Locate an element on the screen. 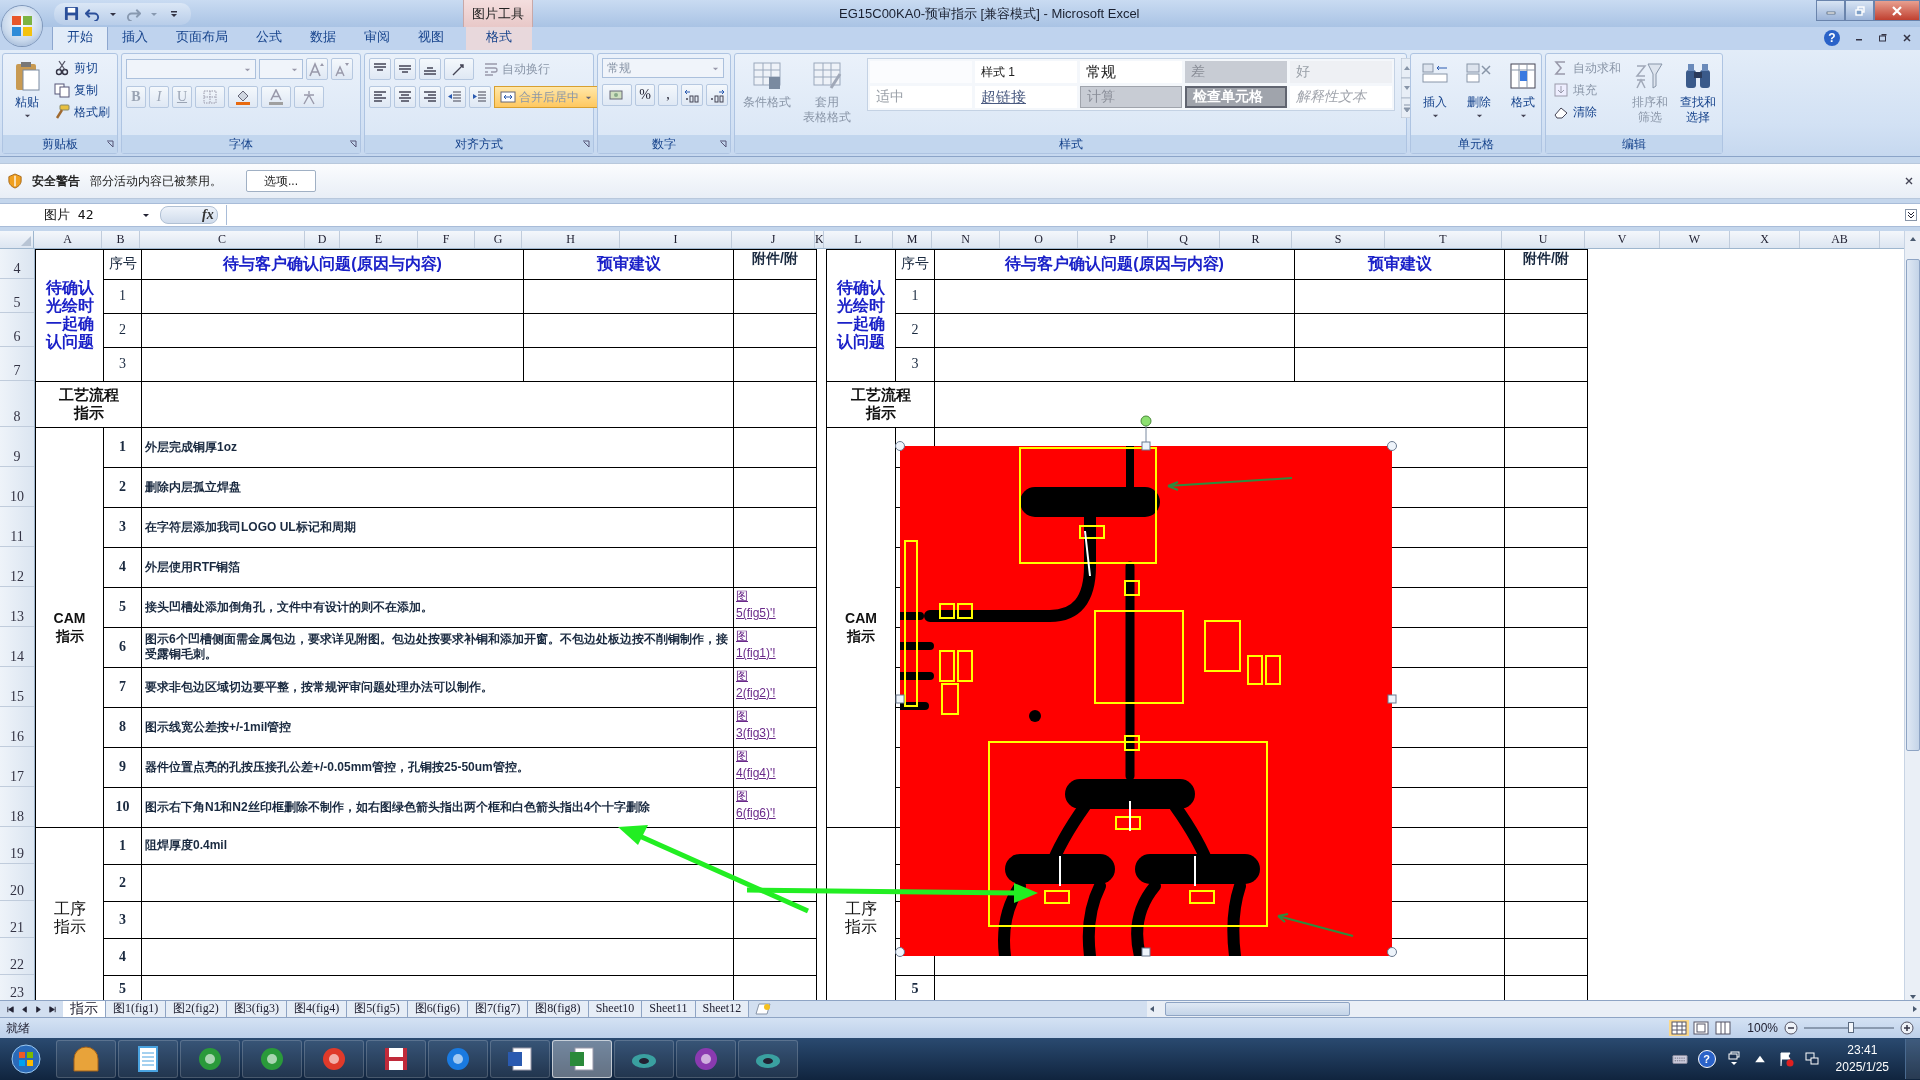 The width and height of the screenshot is (1920, 1080). flag-icon is located at coordinates (1785, 1059).